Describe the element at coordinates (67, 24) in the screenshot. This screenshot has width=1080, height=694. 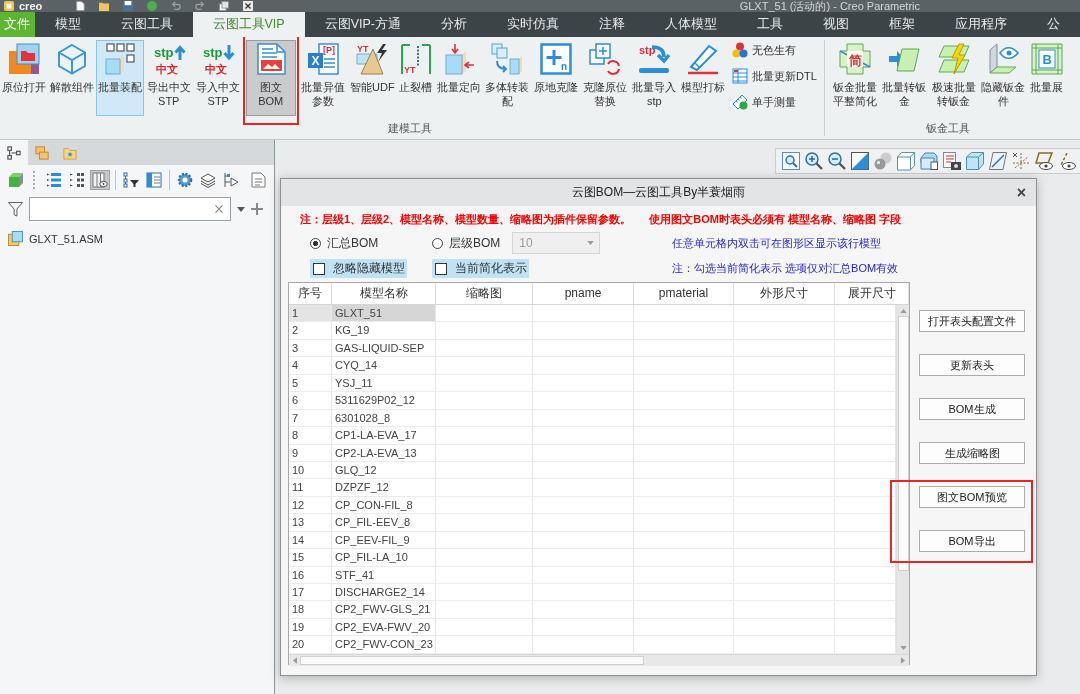
I see `ribbon-tab: 模型` at that location.